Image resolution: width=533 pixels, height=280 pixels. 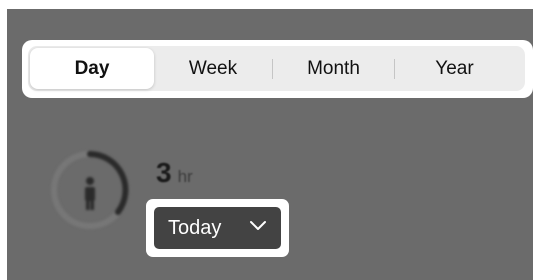 What do you see at coordinates (195, 227) in the screenshot?
I see `range-dropdown-label: Today` at bounding box center [195, 227].